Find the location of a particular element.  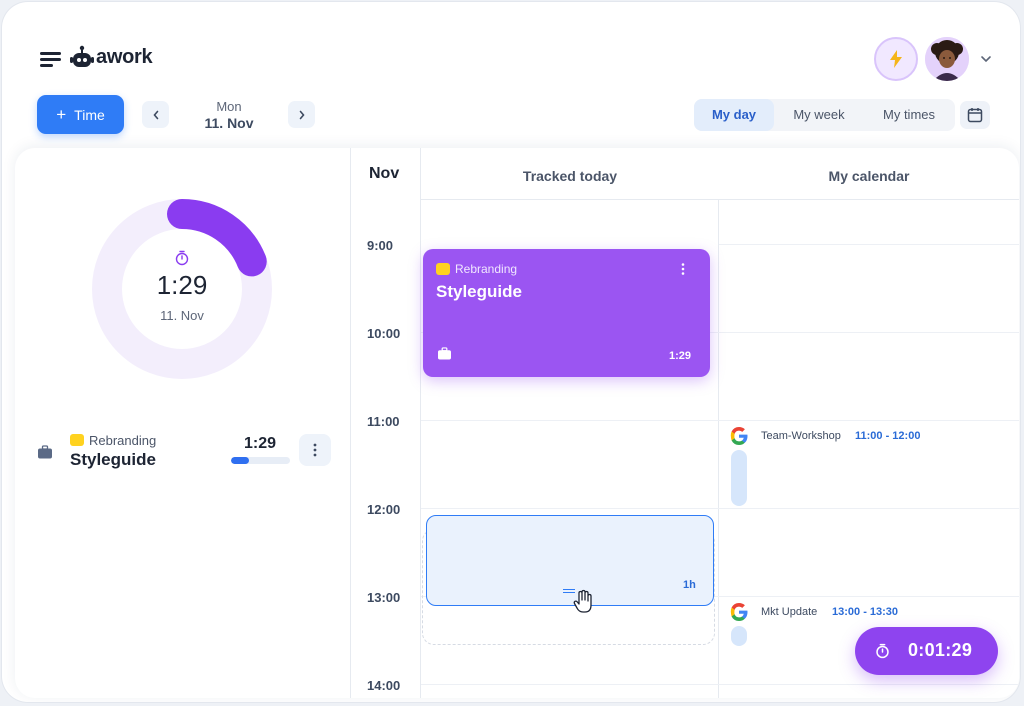

user-avatar is located at coordinates (947, 59).